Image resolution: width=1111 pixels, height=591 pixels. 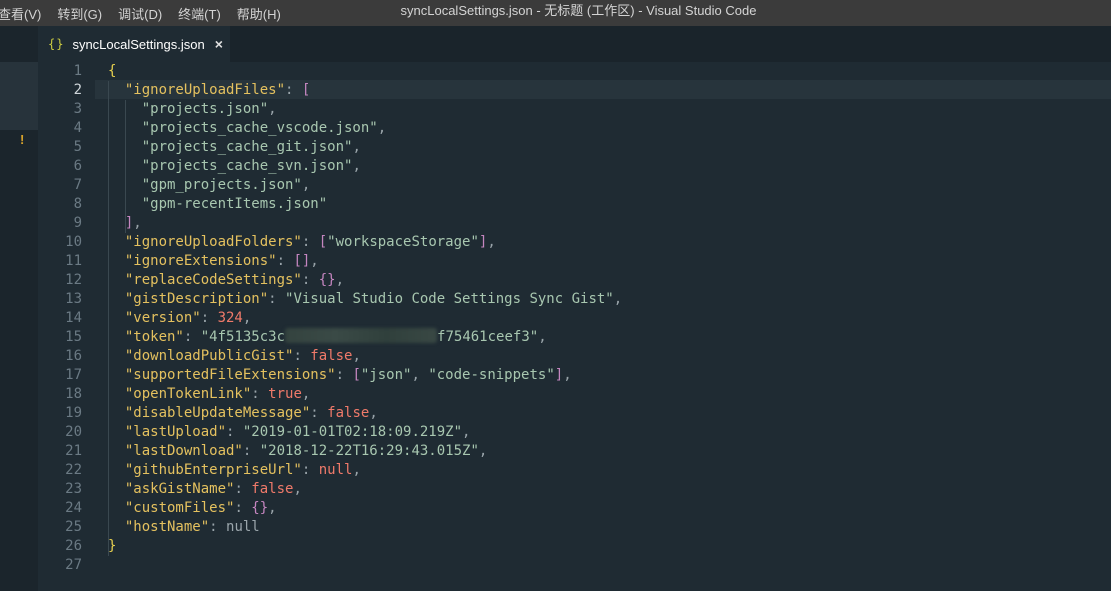 What do you see at coordinates (112, 71) in the screenshot?
I see `code-token: {` at bounding box center [112, 71].